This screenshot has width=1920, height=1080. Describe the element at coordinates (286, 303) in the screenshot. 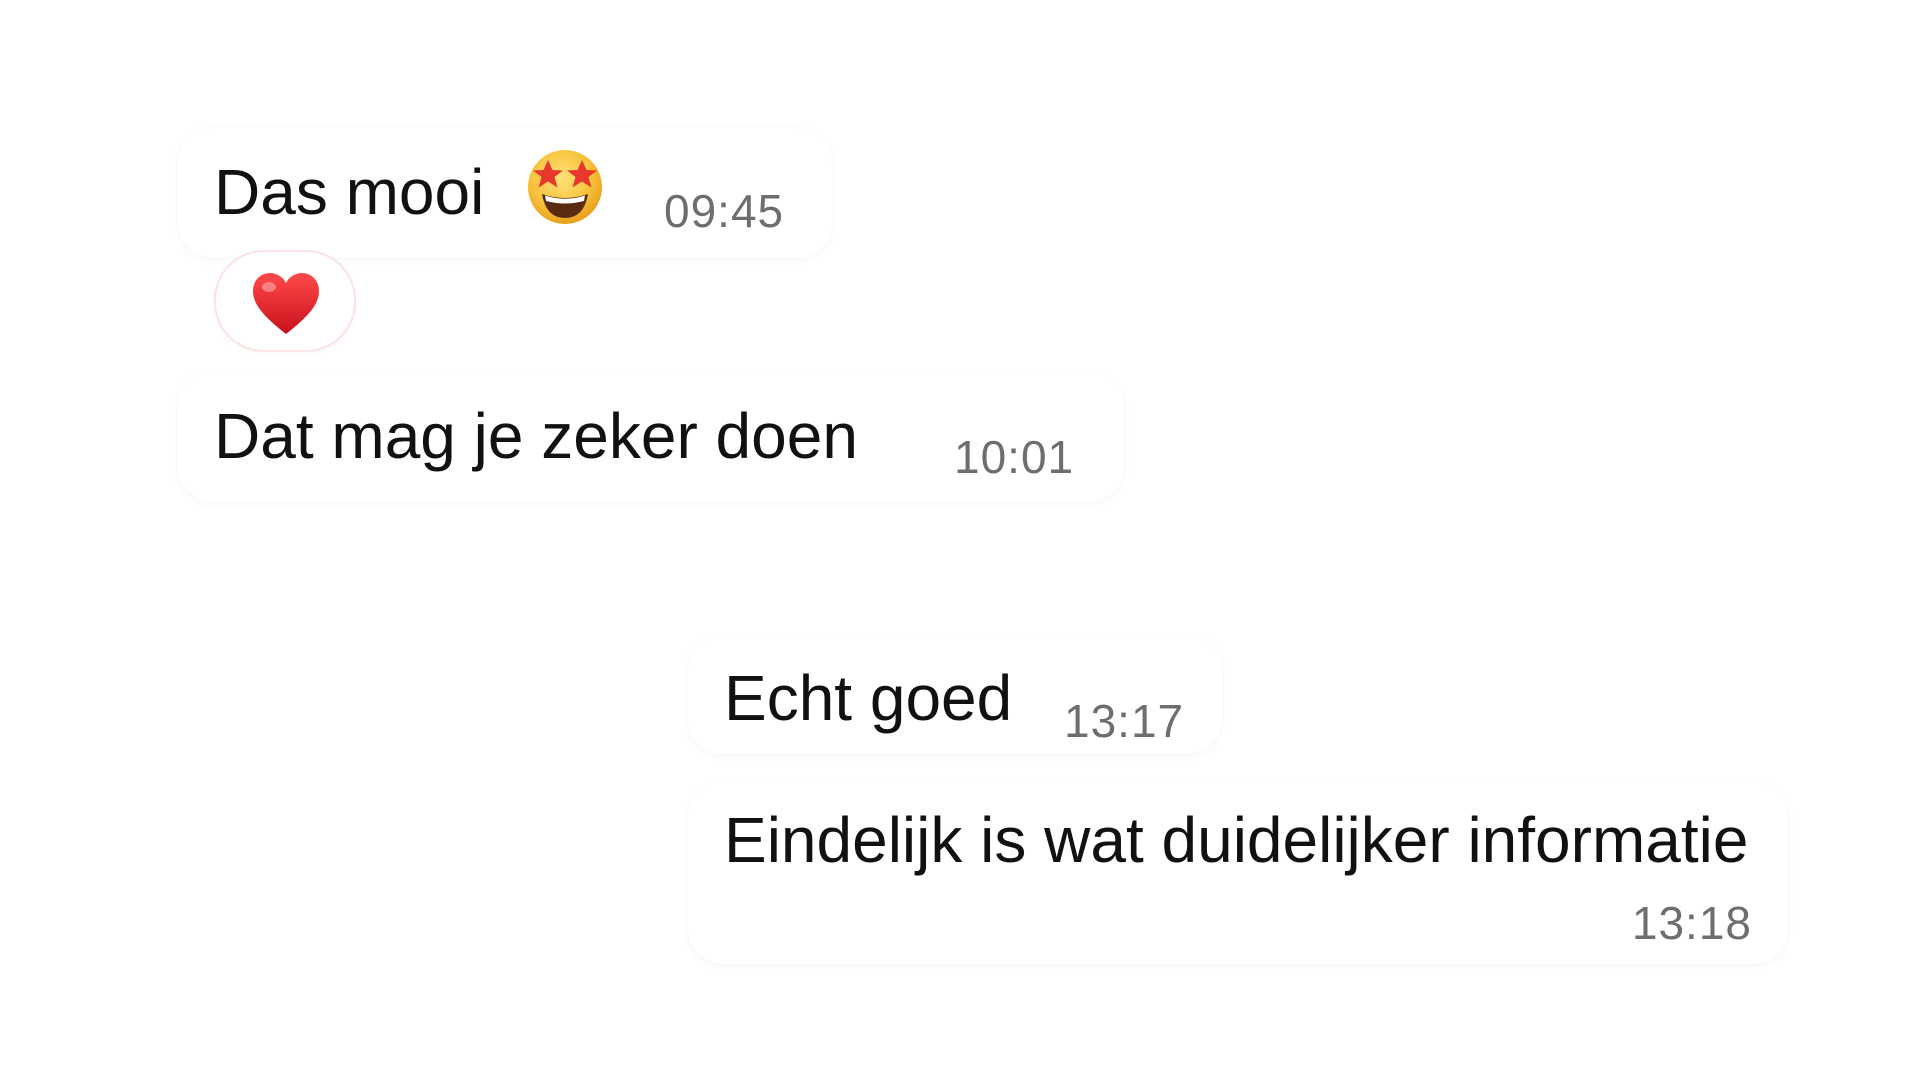

I see `red-heart-icon` at that location.